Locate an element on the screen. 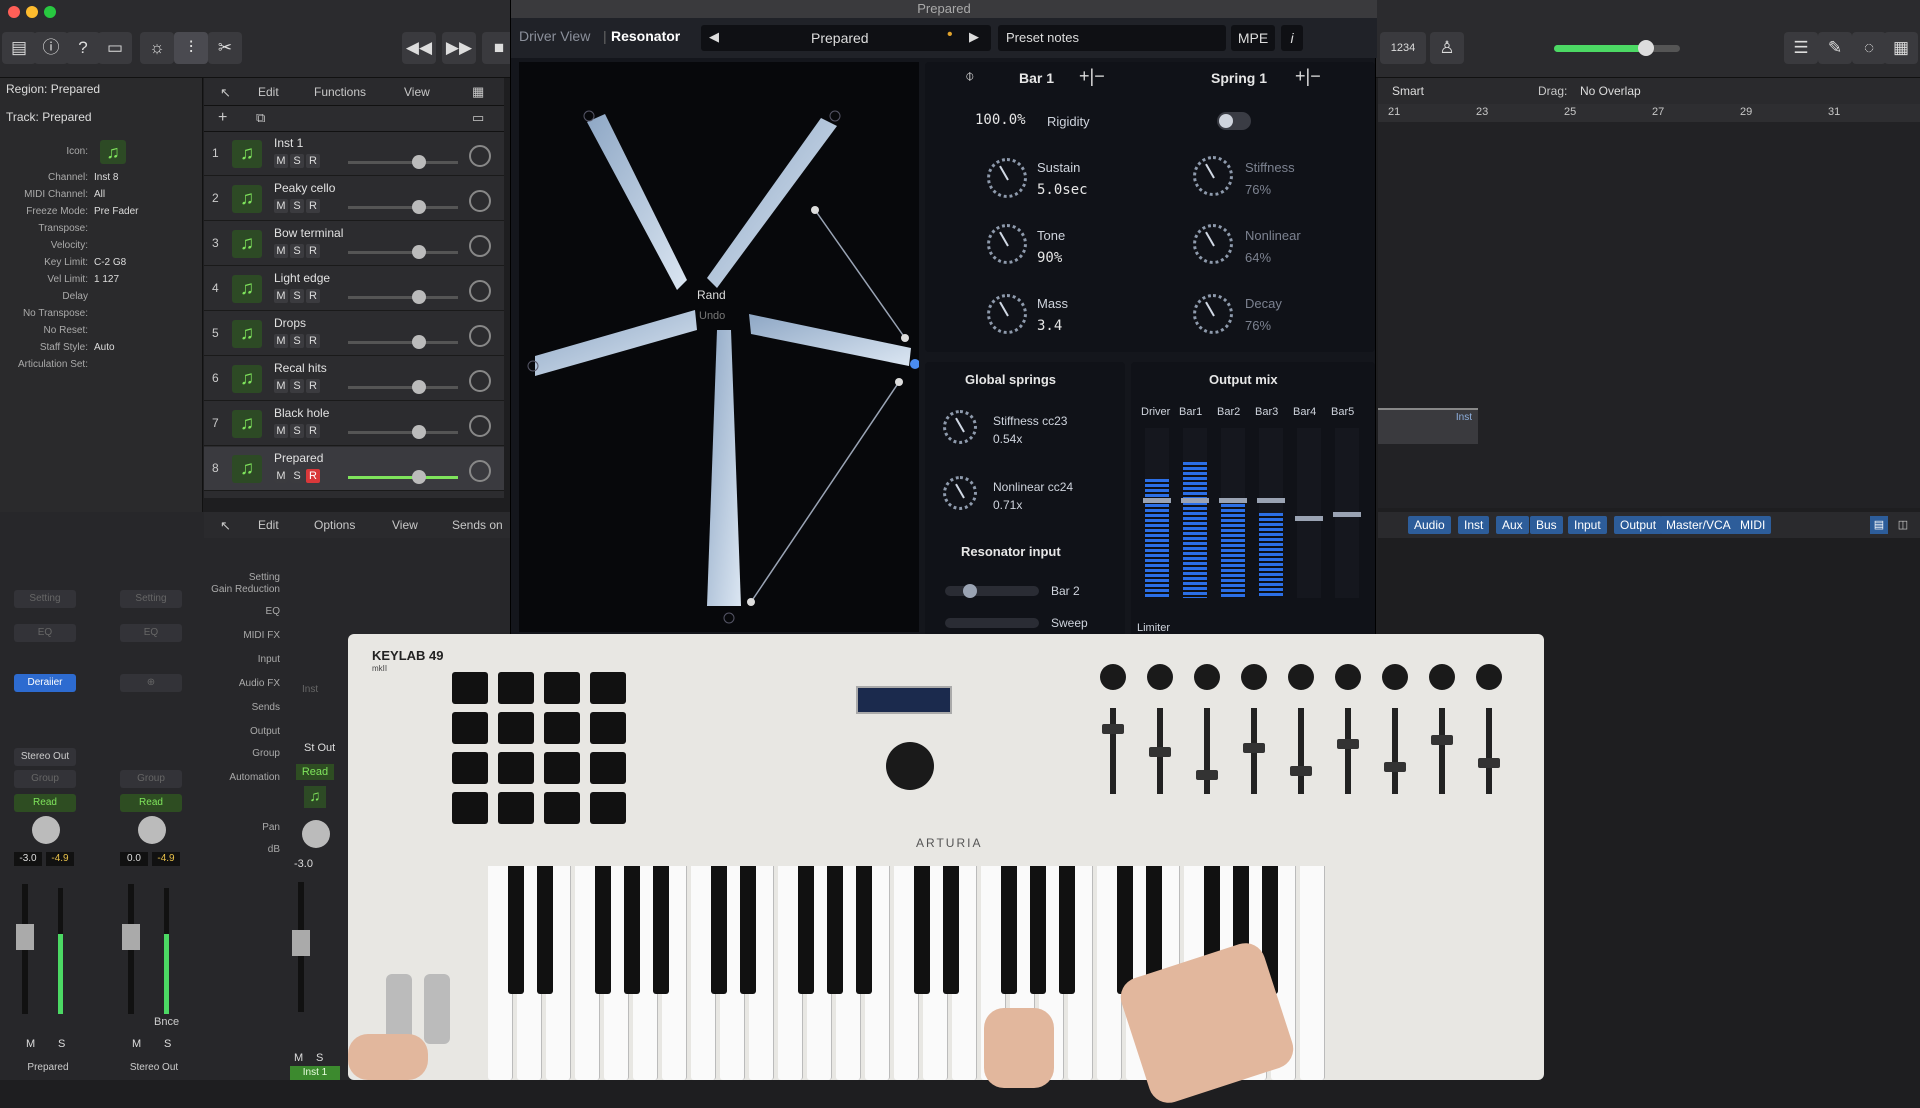 The height and width of the screenshot is (1108, 1920). functions-menu: Functions is located at coordinates (340, 92).